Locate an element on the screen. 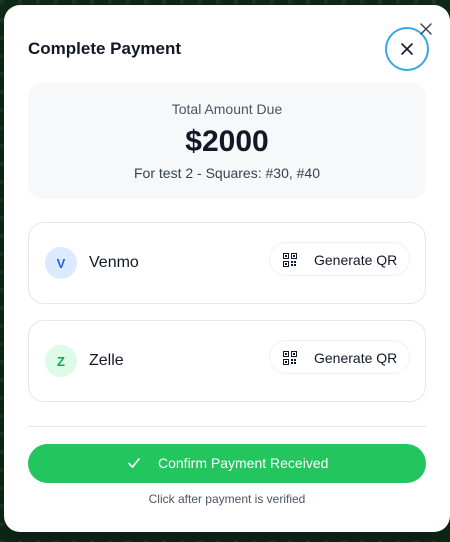  zelle-name: Zelle is located at coordinates (106, 360).